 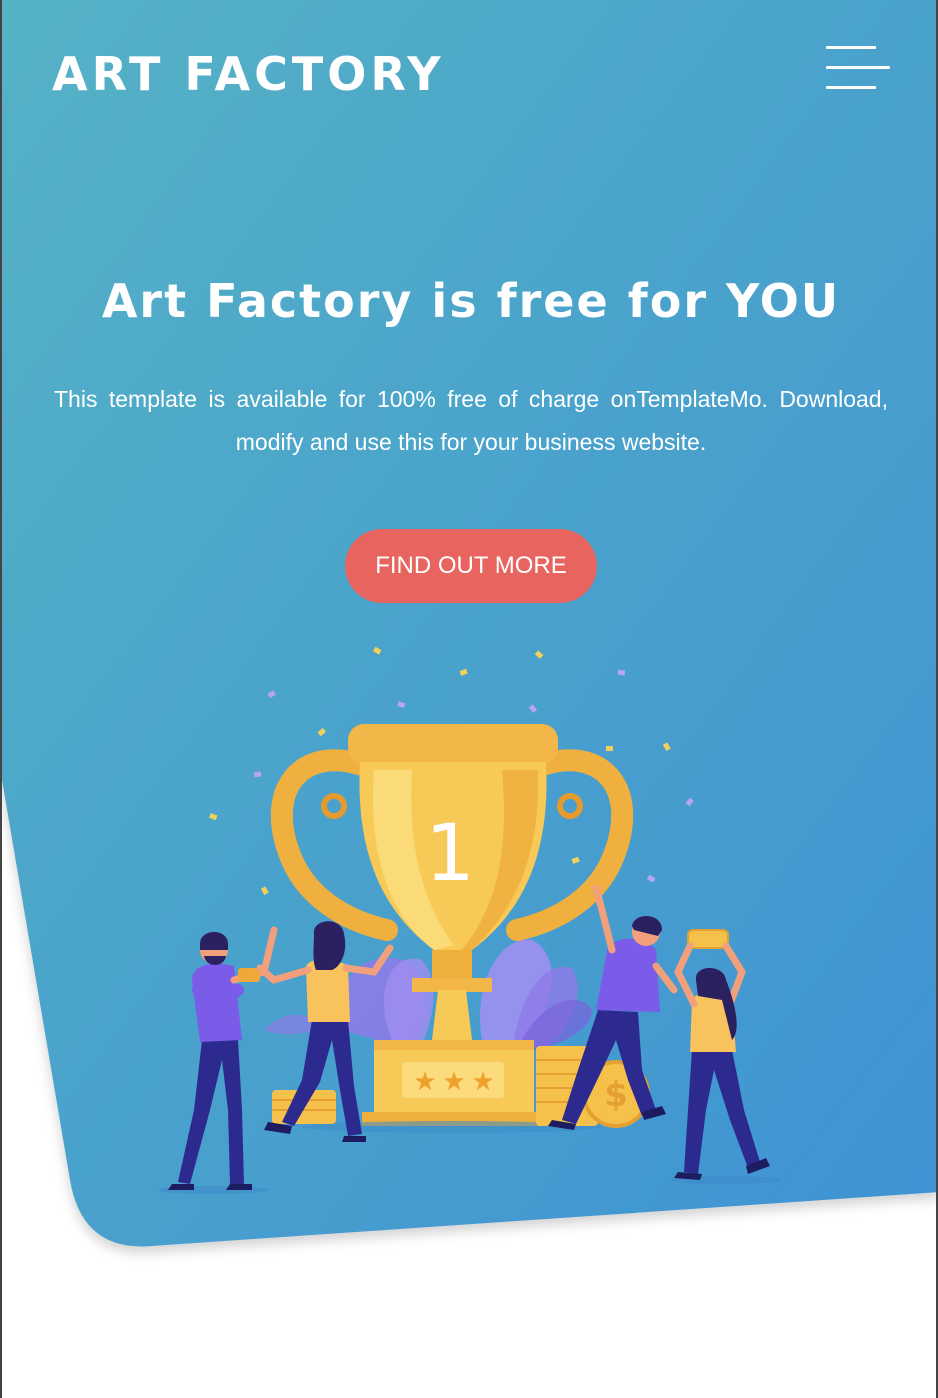 I want to click on trophy-number: 1, so click(x=450, y=854).